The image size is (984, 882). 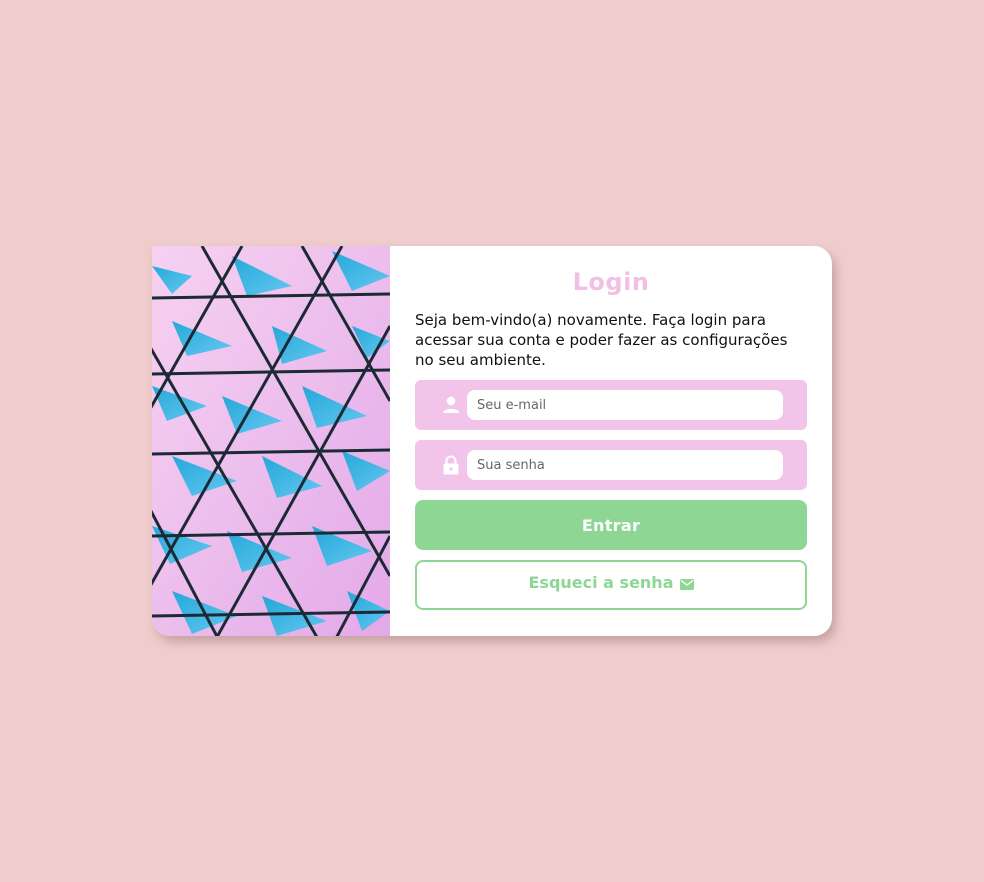 What do you see at coordinates (451, 404) in the screenshot?
I see `person-icon` at bounding box center [451, 404].